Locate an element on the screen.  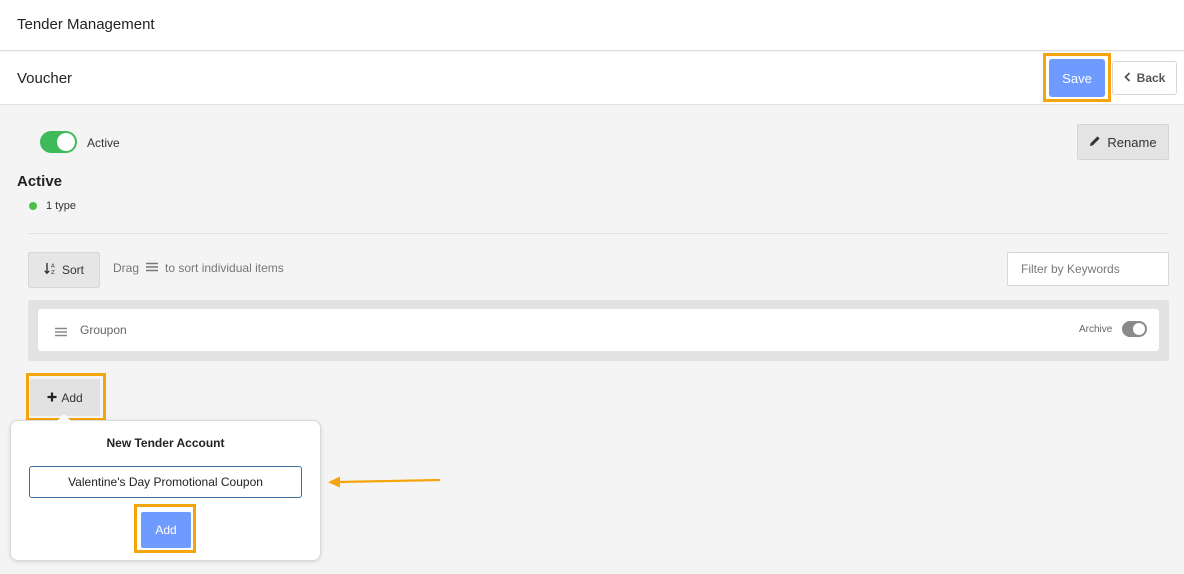
page-header: Voucher is located at coordinates (592, 78).